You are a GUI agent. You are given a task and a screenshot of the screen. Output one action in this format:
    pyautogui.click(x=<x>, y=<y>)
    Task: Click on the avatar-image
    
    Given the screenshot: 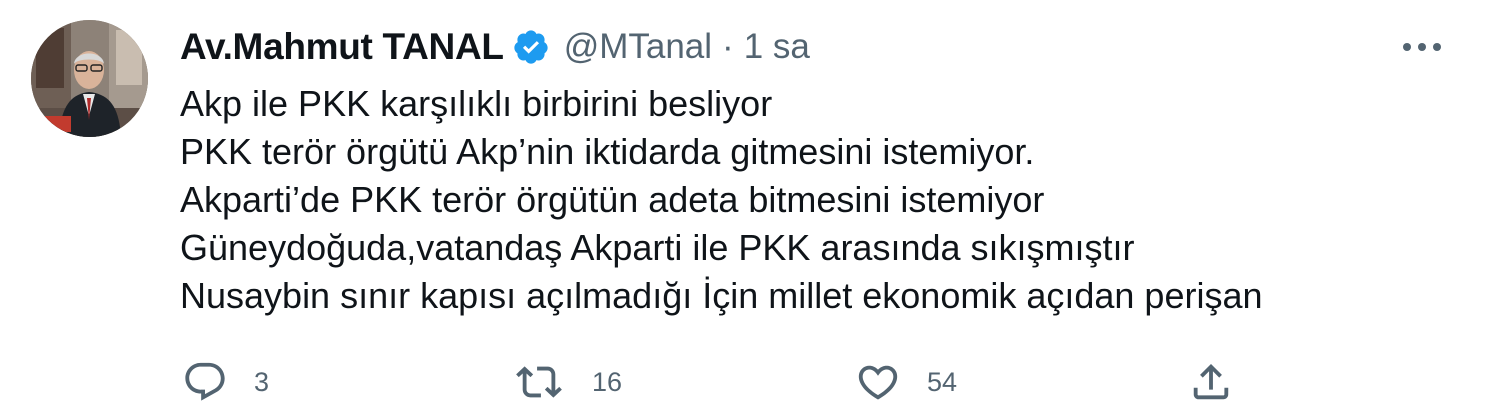 What is the action you would take?
    pyautogui.click(x=89, y=78)
    